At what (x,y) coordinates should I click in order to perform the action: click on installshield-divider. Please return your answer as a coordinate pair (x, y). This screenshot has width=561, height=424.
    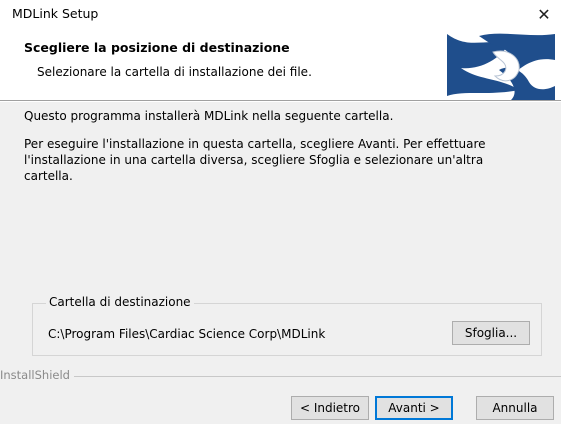
    Looking at the image, I should click on (280, 376).